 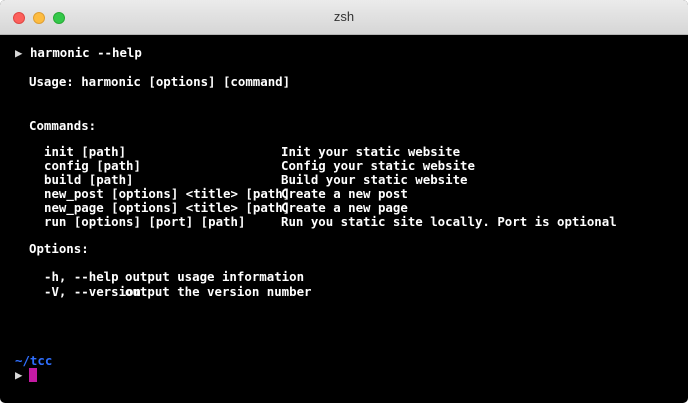 What do you see at coordinates (167, 207) in the screenshot?
I see `command-name: new_page [options] <title> [path]` at bounding box center [167, 207].